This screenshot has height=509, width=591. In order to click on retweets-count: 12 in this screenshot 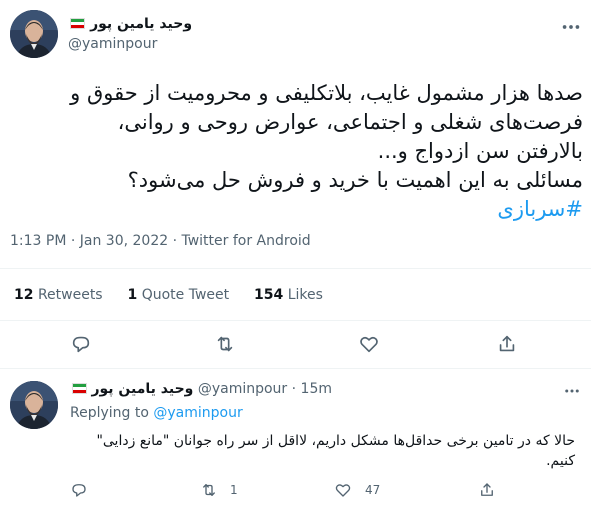, I will do `click(24, 295)`.